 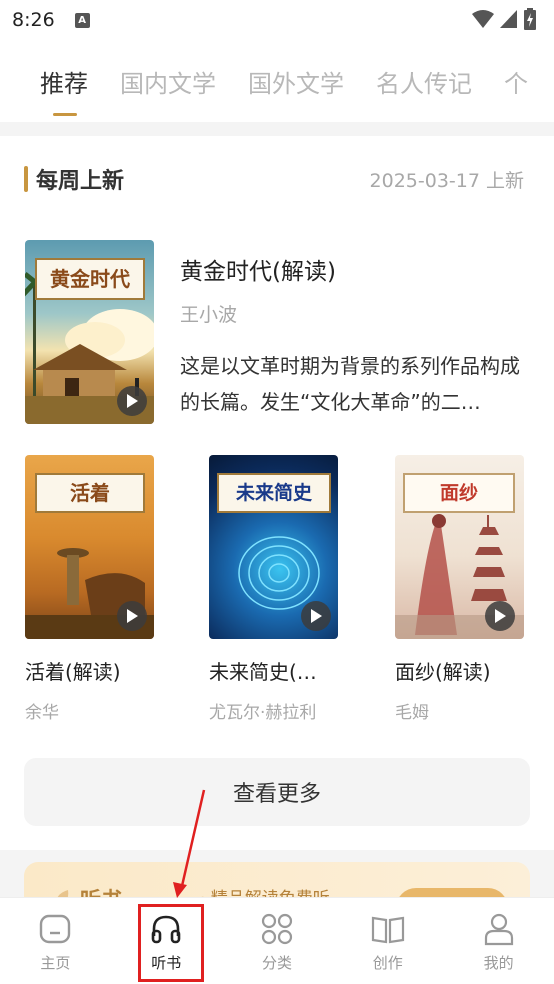 What do you see at coordinates (42, 713) in the screenshot?
I see `book-author: 余华` at bounding box center [42, 713].